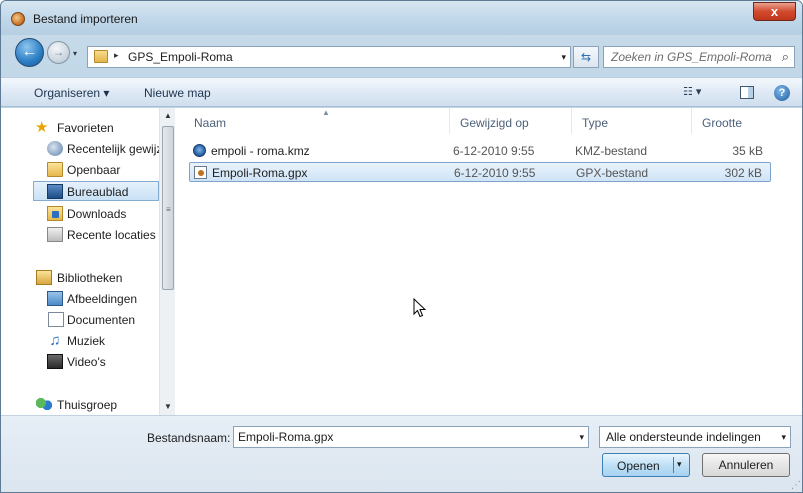 Image resolution: width=803 pixels, height=493 pixels. What do you see at coordinates (679, 464) in the screenshot?
I see `open-options-dropdown-icon: ▾` at bounding box center [679, 464].